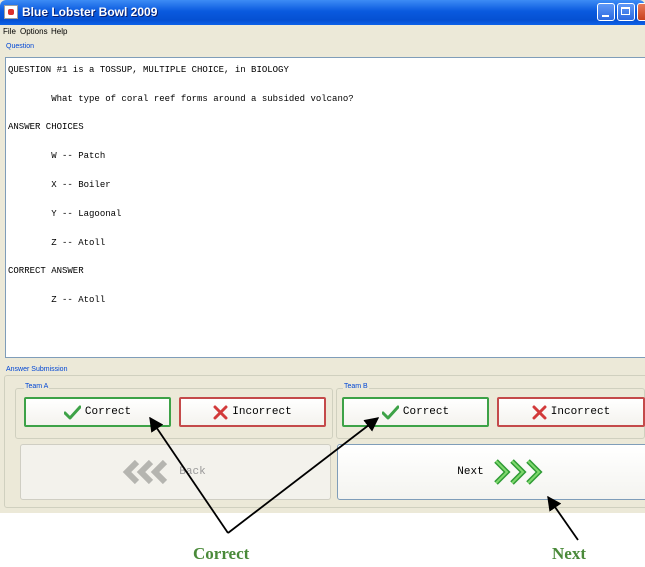  I want to click on maximize-button, so click(626, 12).